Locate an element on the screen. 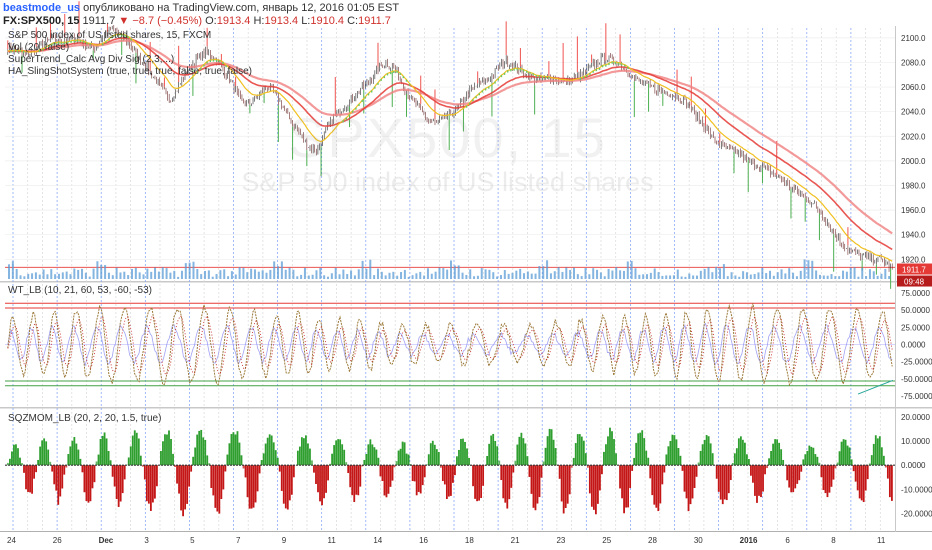 This screenshot has width=932, height=550. symbol-label: FX:SPX500, 15 is located at coordinates (41, 21).